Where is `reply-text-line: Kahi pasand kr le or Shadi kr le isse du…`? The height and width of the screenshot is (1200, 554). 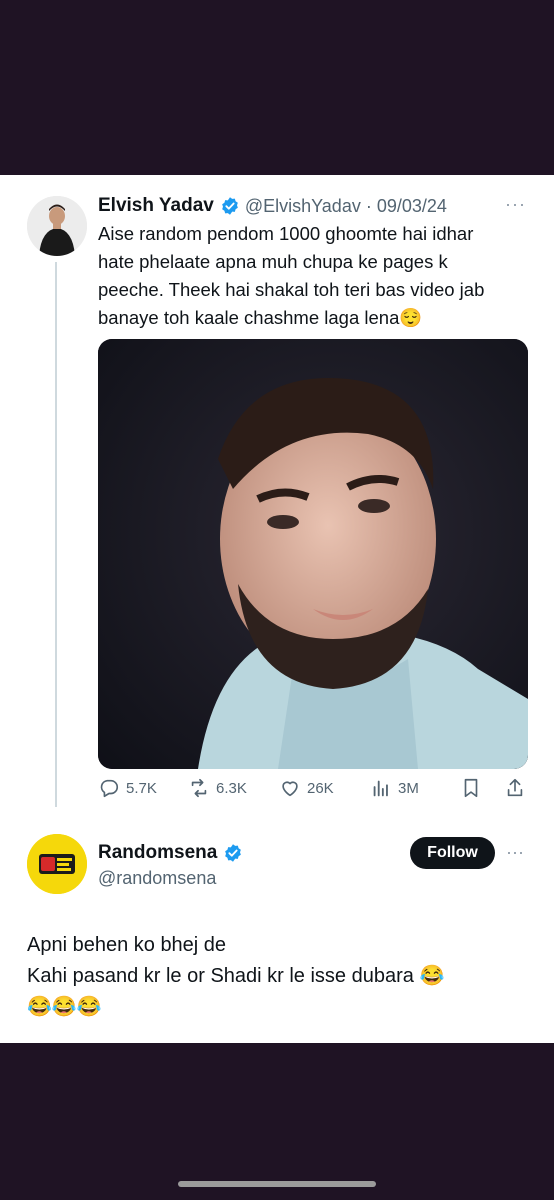 reply-text-line: Kahi pasand kr le or Shadi kr le isse du… is located at coordinates (236, 976).